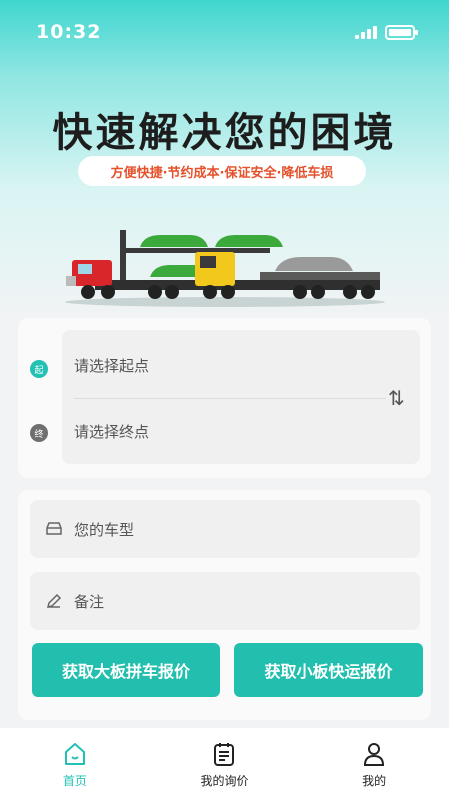  I want to click on route-fields: 请选择起点 请选择终点, so click(241, 397).